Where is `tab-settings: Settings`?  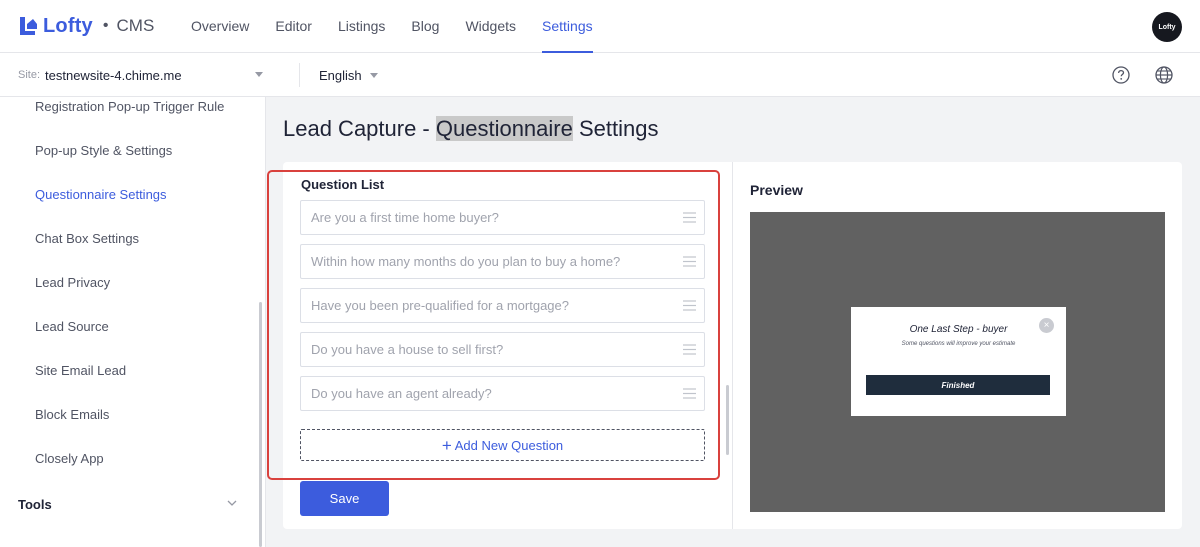 tab-settings: Settings is located at coordinates (567, 26).